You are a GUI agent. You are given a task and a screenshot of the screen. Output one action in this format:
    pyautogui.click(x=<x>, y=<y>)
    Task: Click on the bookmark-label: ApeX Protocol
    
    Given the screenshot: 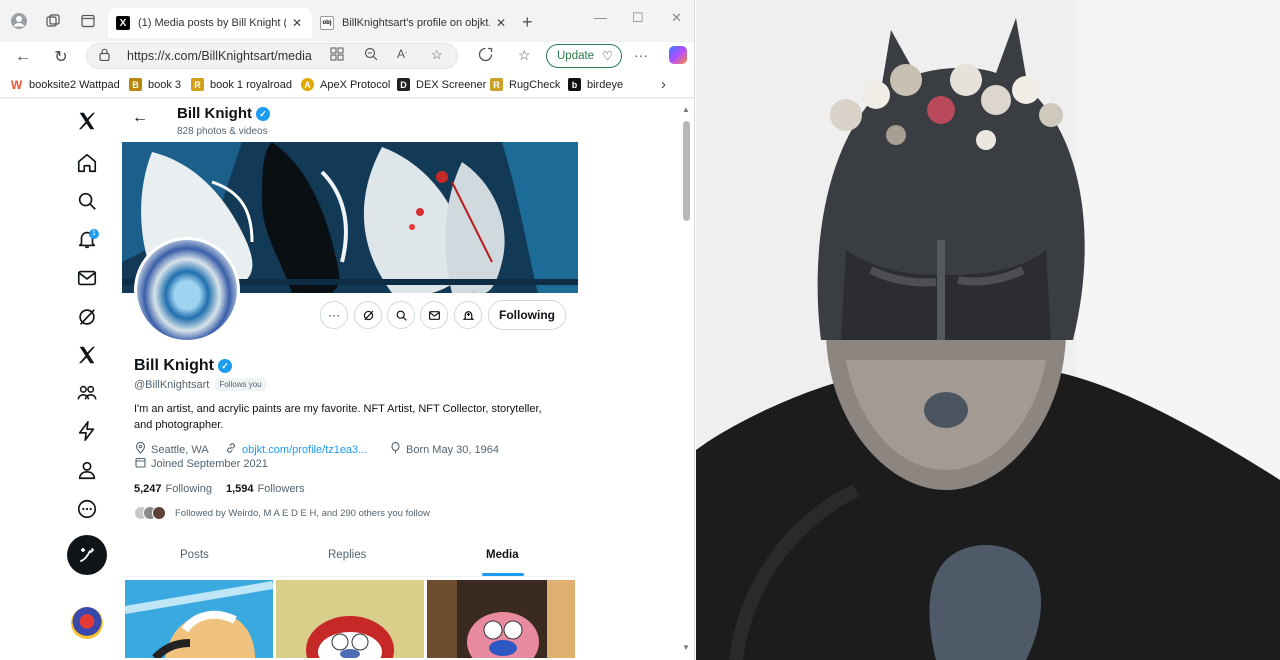 What is the action you would take?
    pyautogui.click(x=355, y=84)
    